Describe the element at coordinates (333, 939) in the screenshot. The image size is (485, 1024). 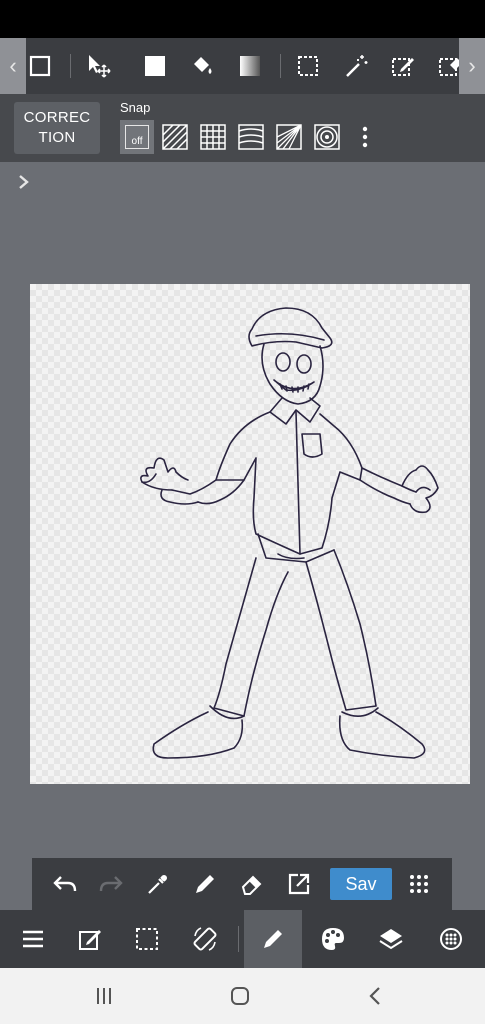
I see `color-palette-icon` at that location.